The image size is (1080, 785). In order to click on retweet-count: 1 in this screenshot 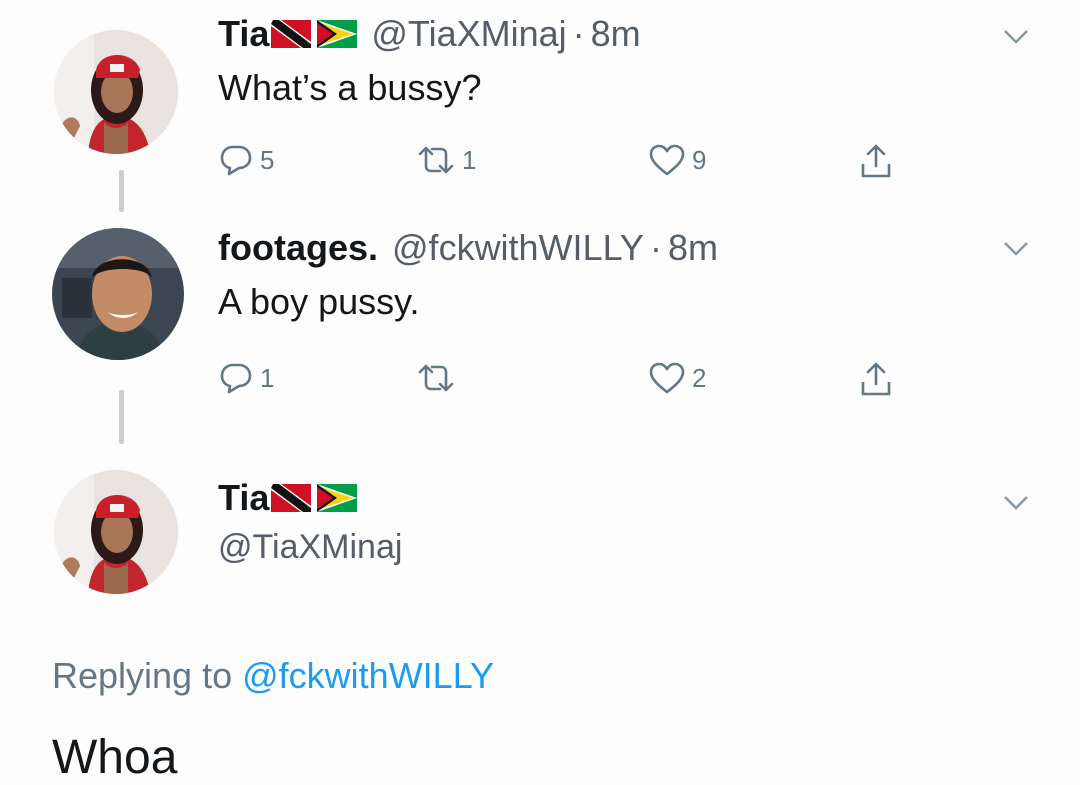, I will do `click(469, 159)`.